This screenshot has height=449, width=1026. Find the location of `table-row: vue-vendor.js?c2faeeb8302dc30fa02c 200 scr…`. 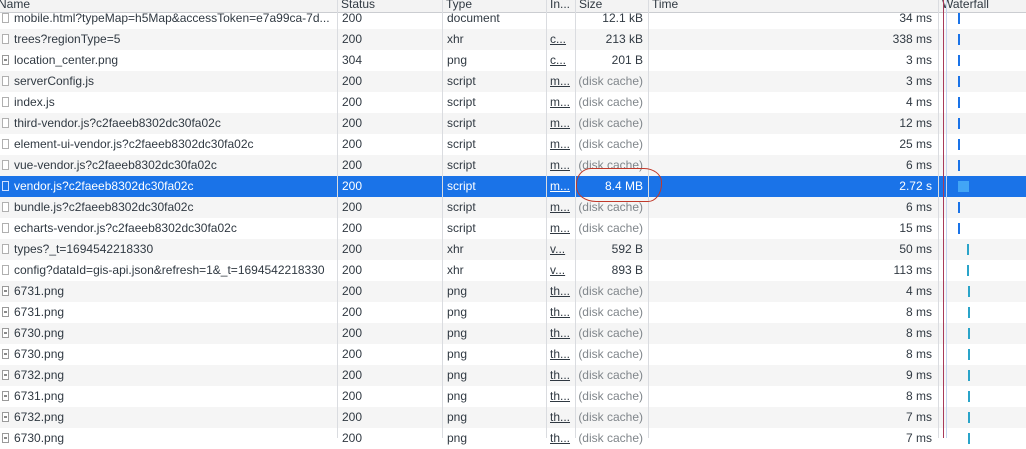

table-row: vue-vendor.js?c2faeeb8302dc30fa02c 200 scr… is located at coordinates (513, 165).